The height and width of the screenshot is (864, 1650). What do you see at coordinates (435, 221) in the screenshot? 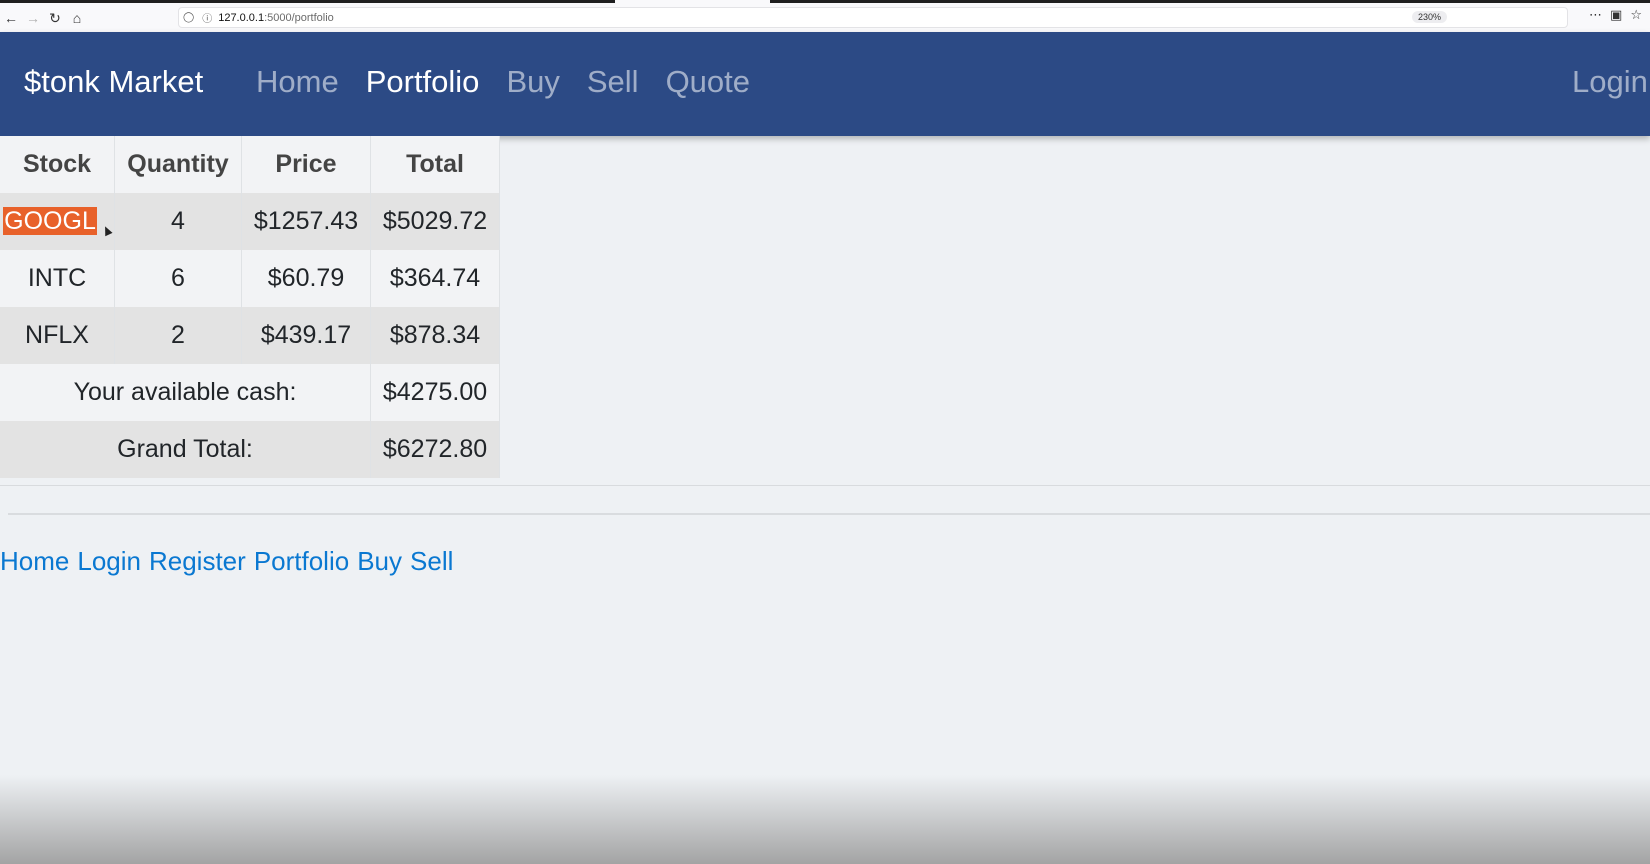
I see `total-cell: $5029.72` at bounding box center [435, 221].